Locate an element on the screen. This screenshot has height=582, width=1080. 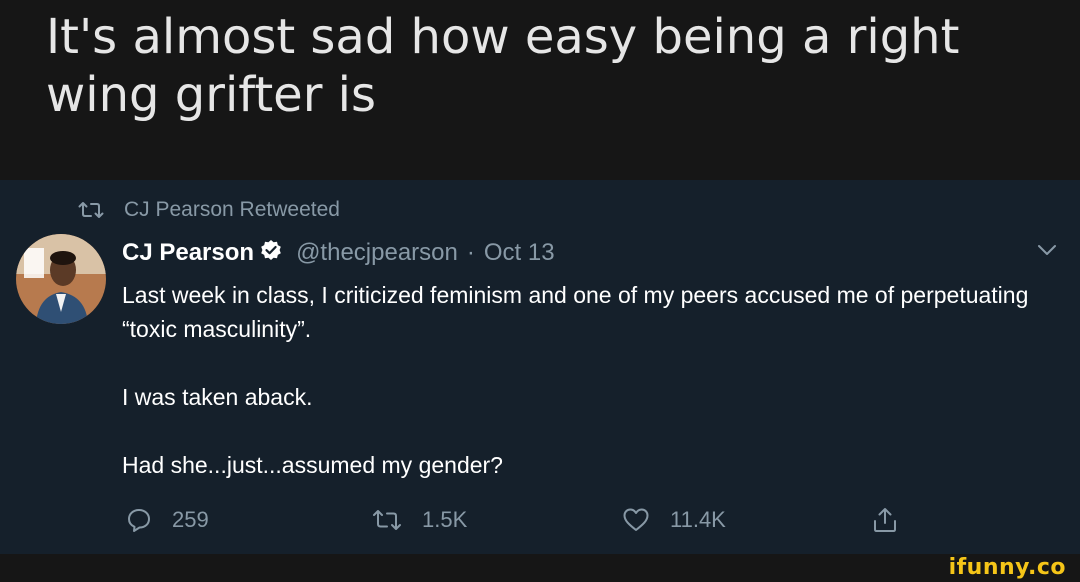
reply-count: 259 is located at coordinates (190, 519).